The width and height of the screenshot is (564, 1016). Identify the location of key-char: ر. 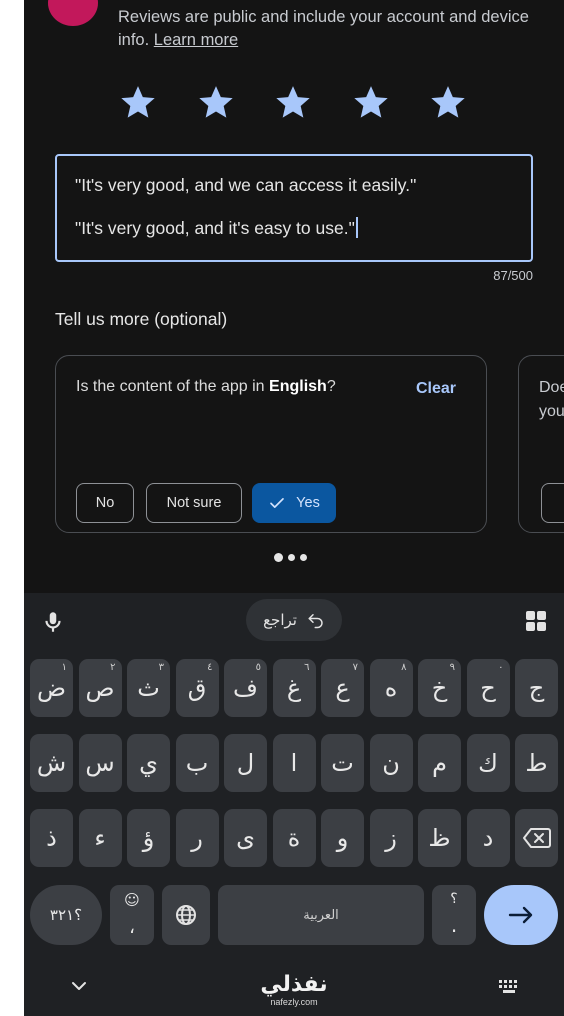
(197, 838).